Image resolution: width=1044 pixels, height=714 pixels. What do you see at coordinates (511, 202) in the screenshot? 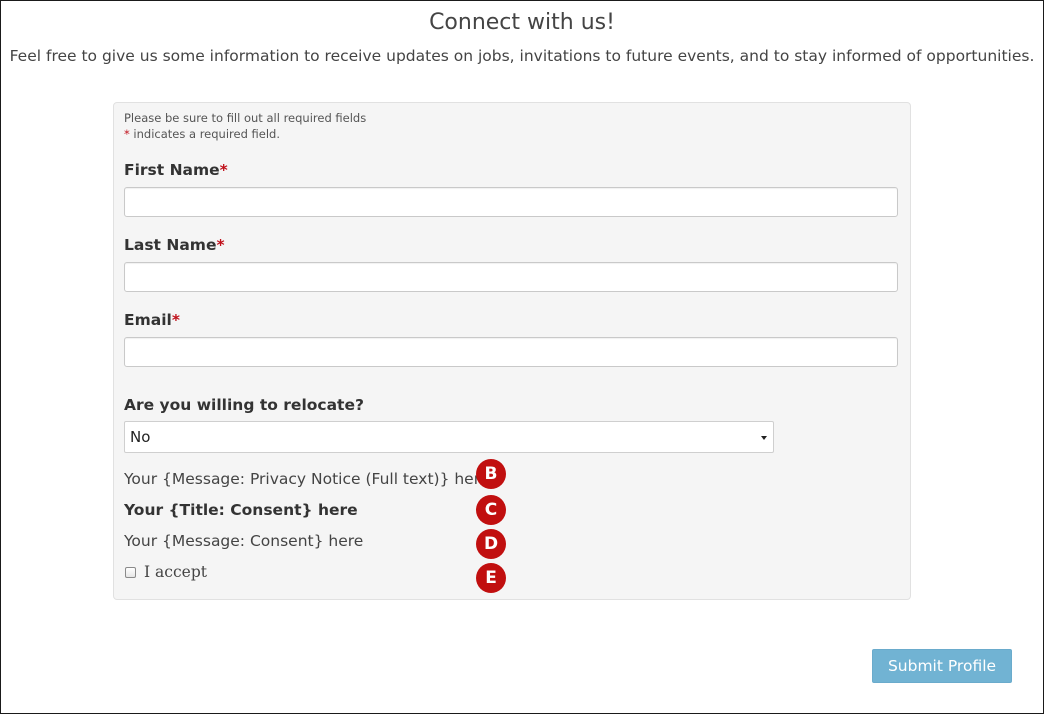
I see `first-name-input` at bounding box center [511, 202].